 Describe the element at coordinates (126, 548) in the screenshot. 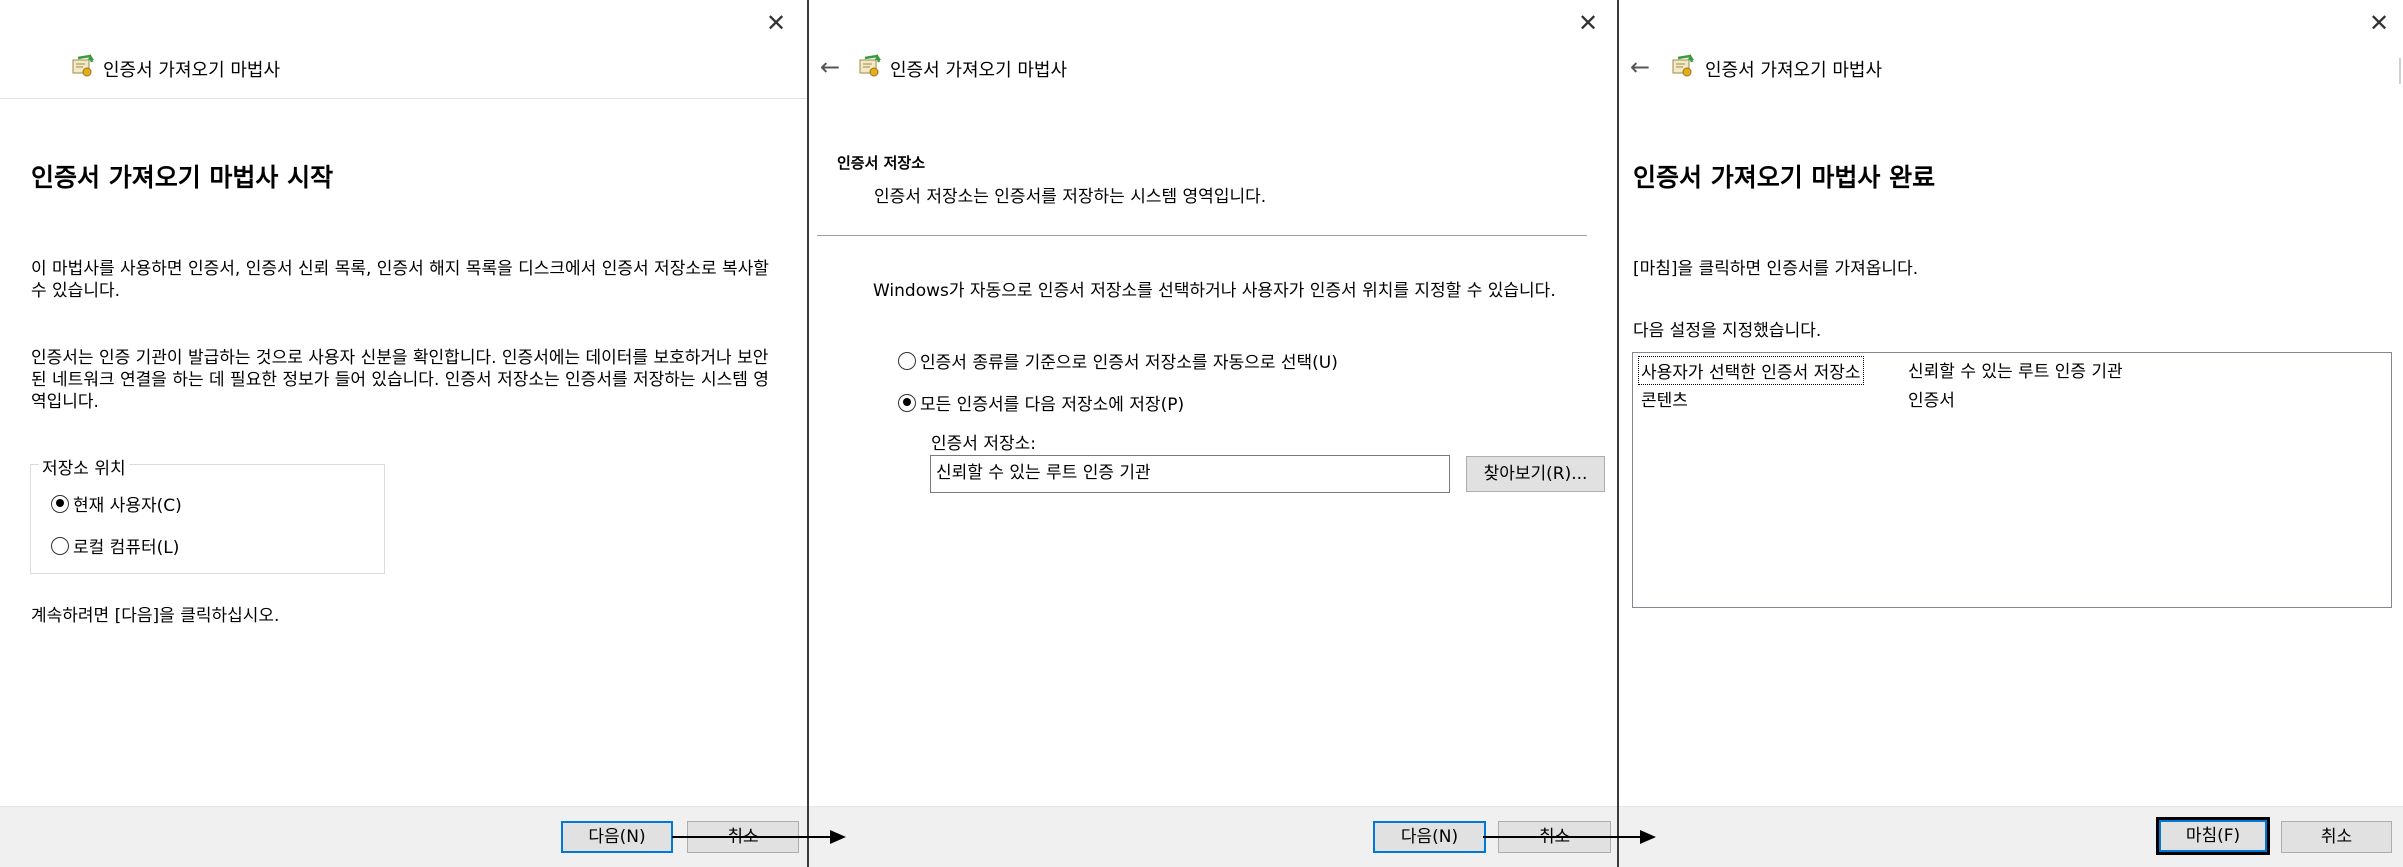

I see `radio-label: 로컬 컴퓨터(L)` at that location.